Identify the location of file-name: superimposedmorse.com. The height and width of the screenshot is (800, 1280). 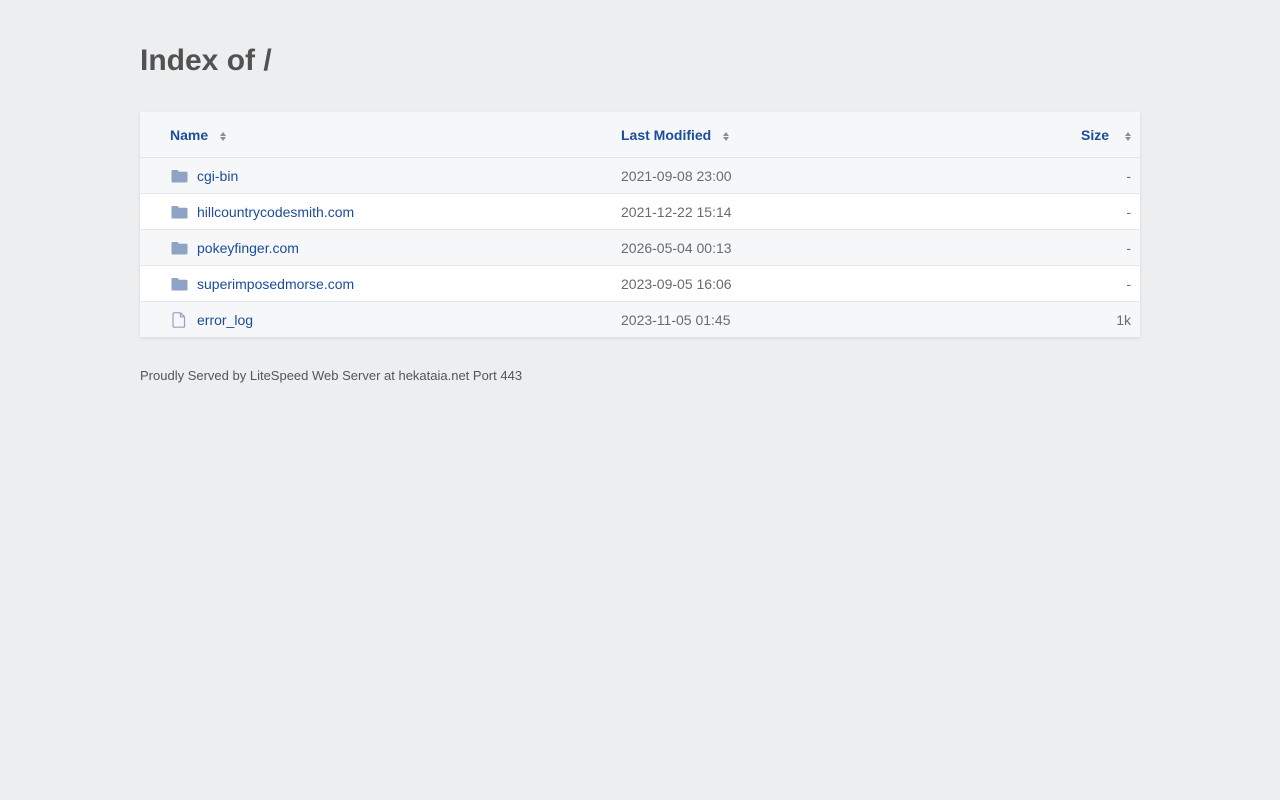
(276, 283).